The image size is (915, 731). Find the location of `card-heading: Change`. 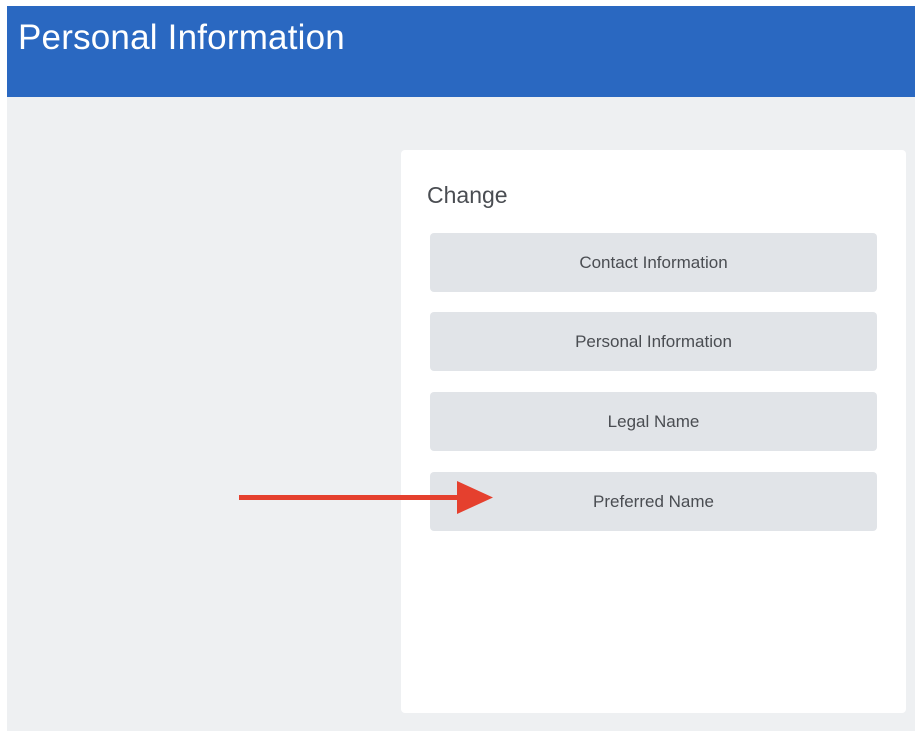

card-heading: Change is located at coordinates (467, 195).